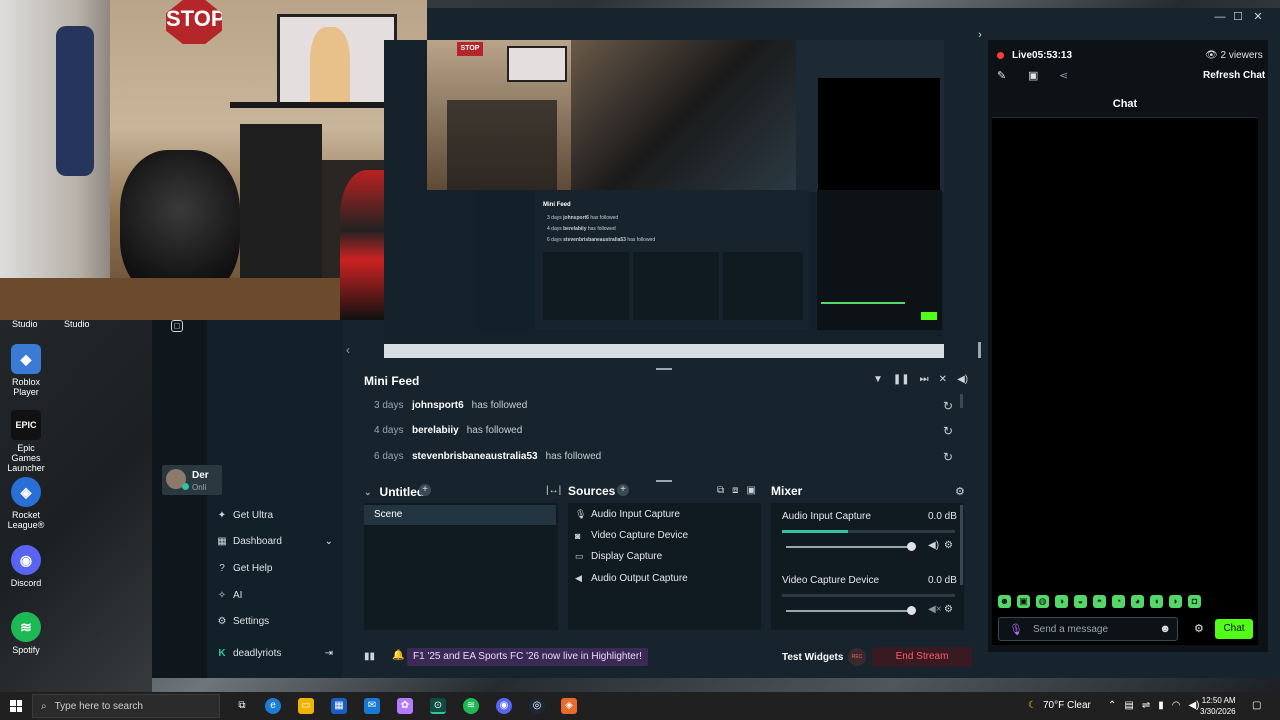 The image size is (1280, 720). I want to click on steam-icon: ◎, so click(537, 706).